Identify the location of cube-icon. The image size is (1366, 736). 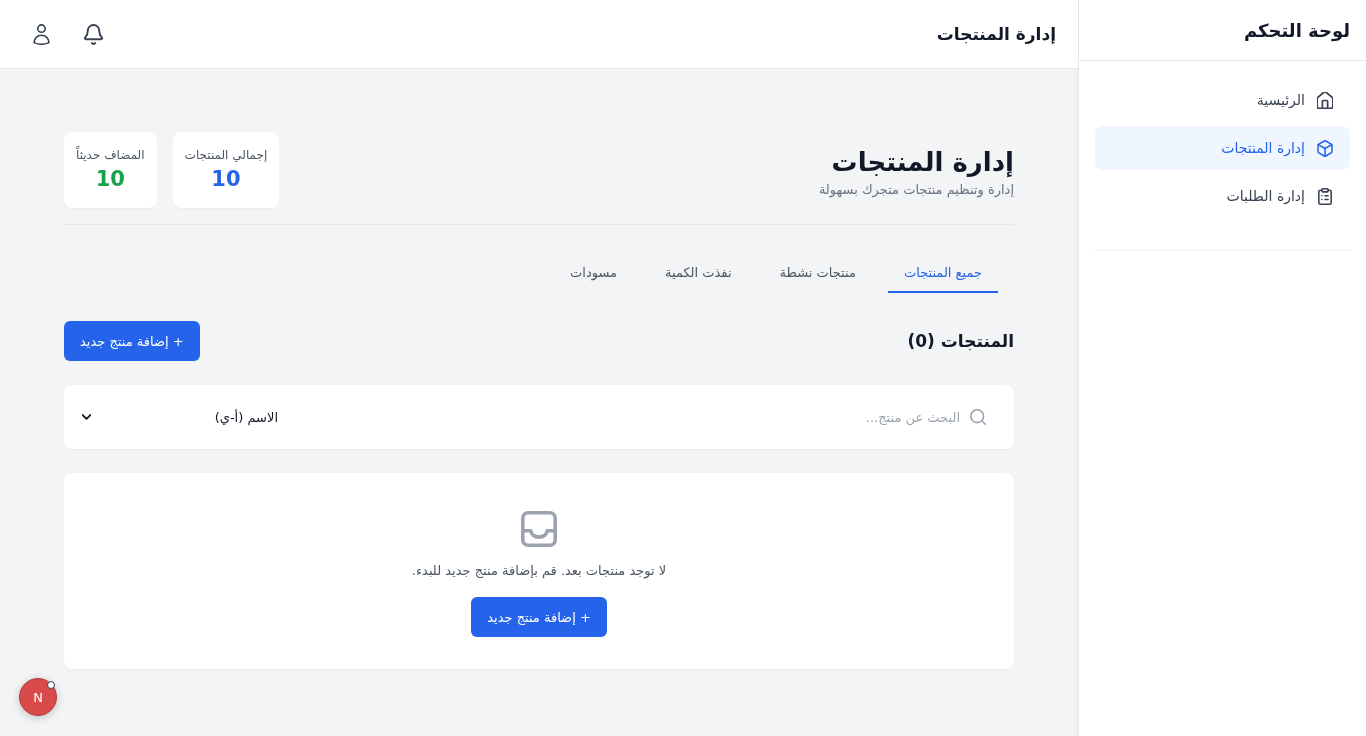
(1325, 148).